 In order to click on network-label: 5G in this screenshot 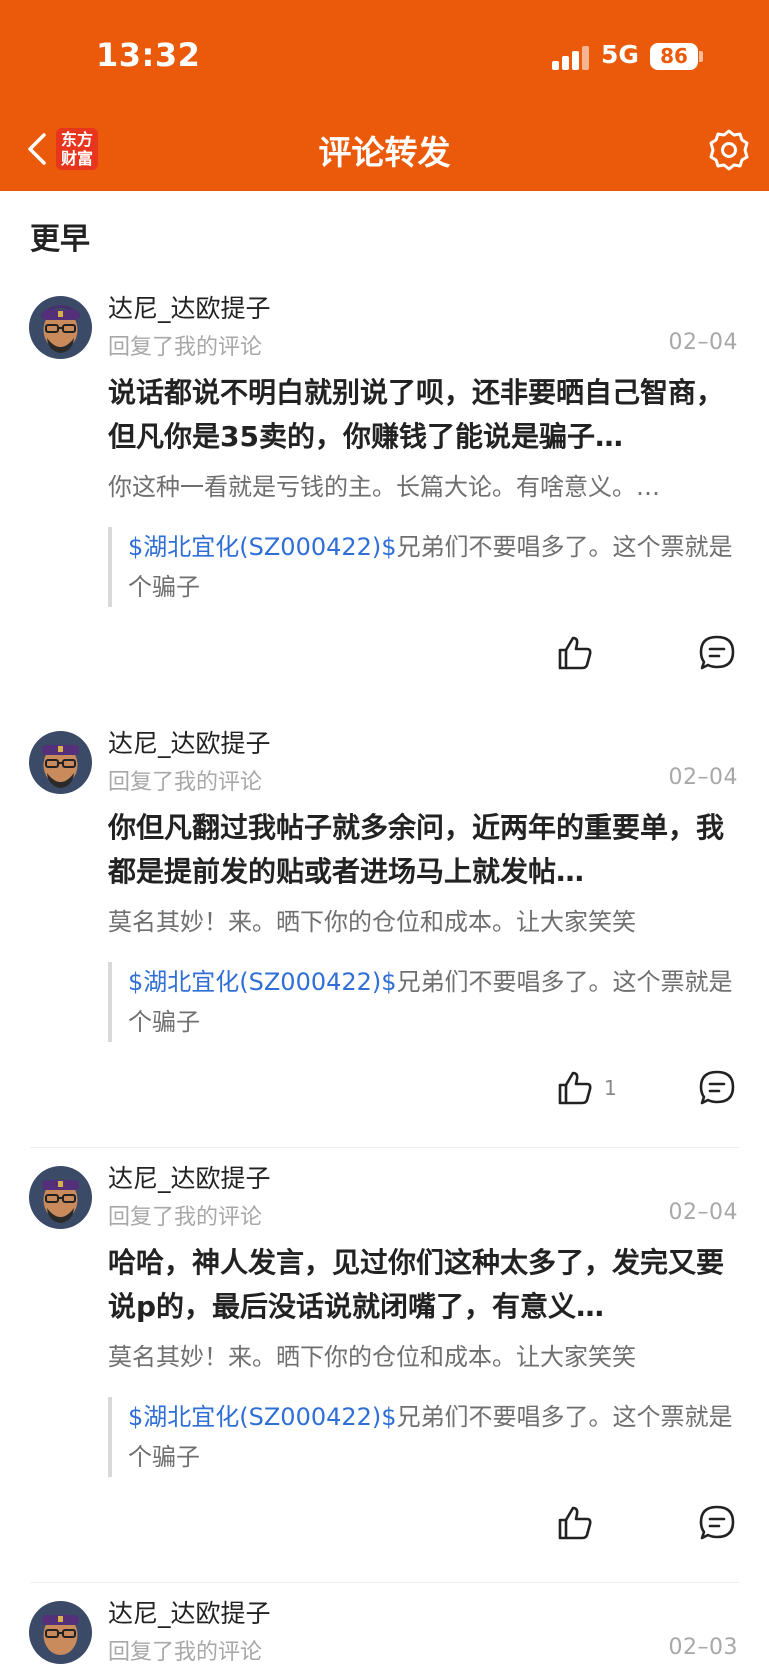, I will do `click(620, 54)`.